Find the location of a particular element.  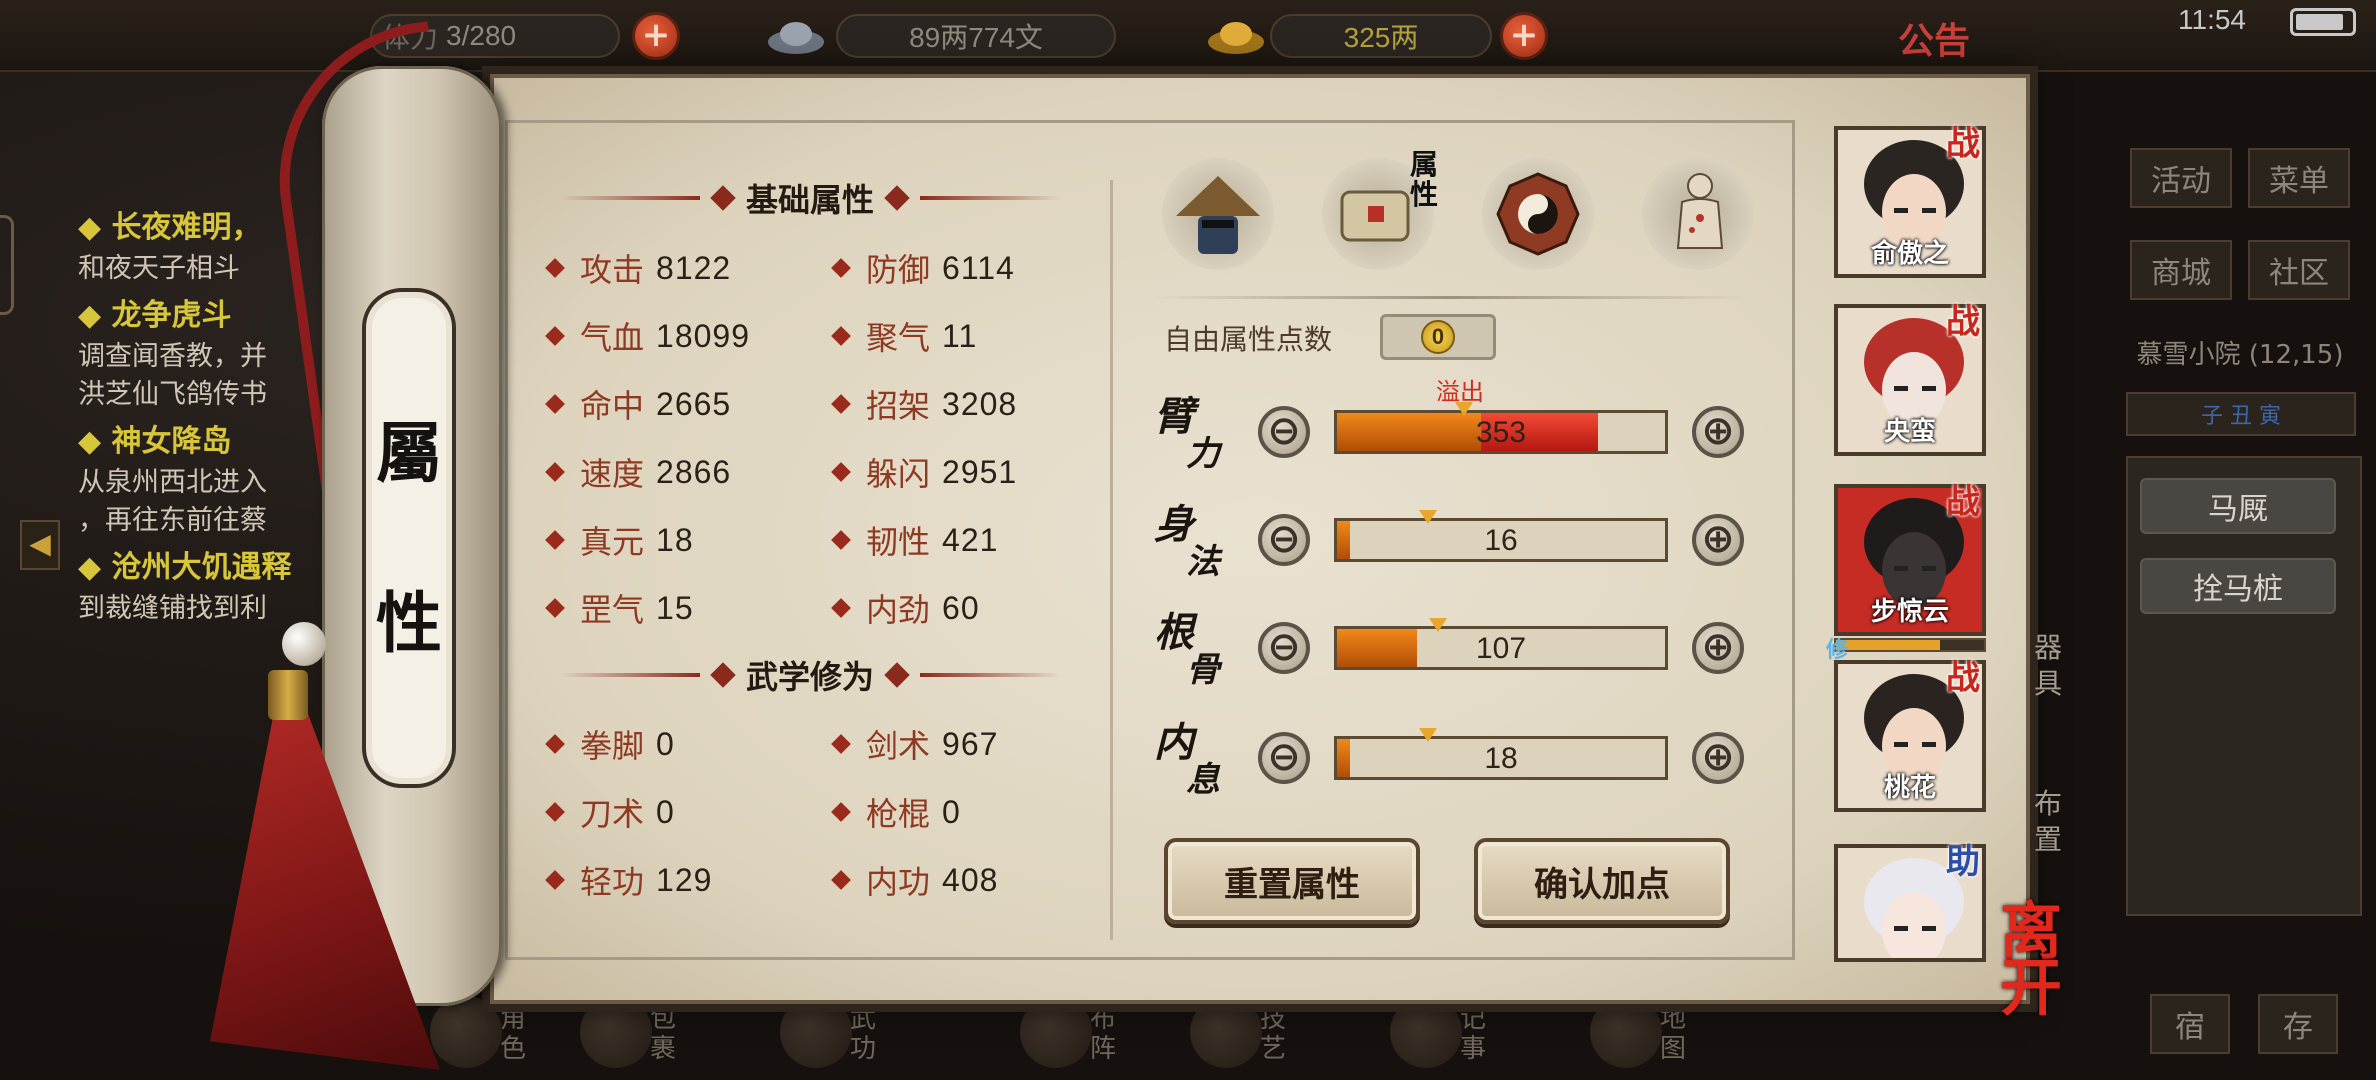

meridian-body-icon is located at coordinates (1700, 211).